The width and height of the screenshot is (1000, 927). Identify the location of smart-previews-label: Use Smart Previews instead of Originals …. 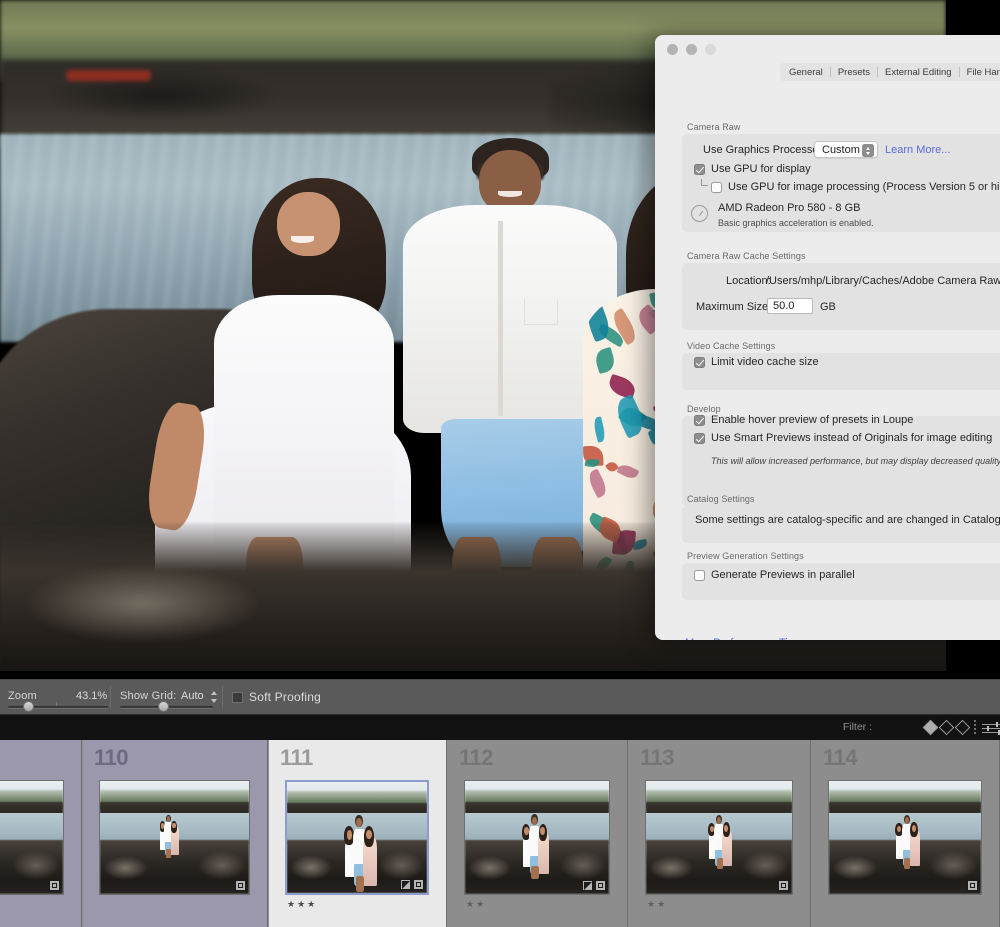
(851, 438).